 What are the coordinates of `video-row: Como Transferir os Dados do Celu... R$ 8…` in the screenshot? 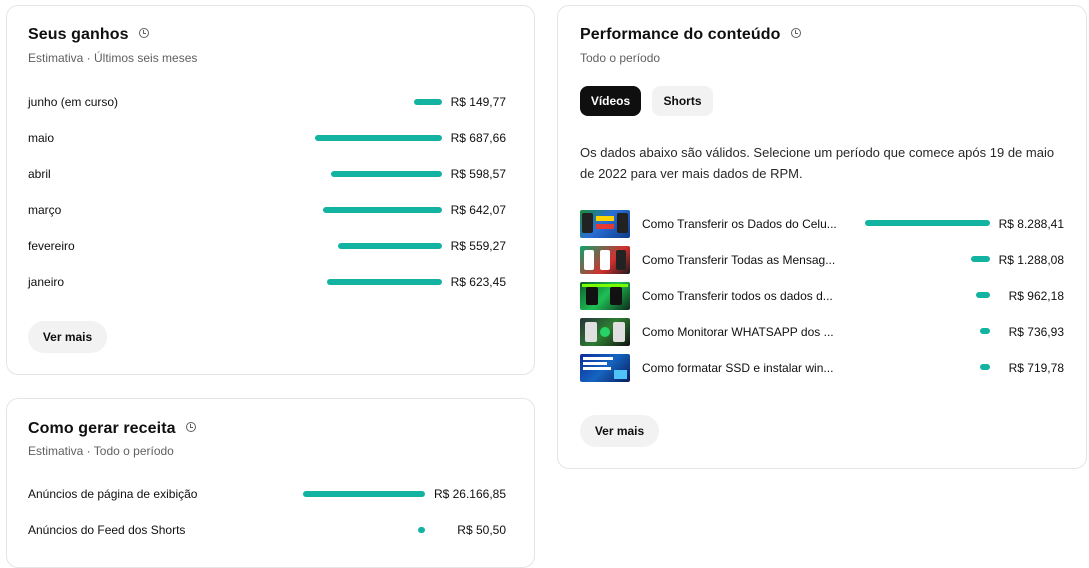 It's located at (822, 225).